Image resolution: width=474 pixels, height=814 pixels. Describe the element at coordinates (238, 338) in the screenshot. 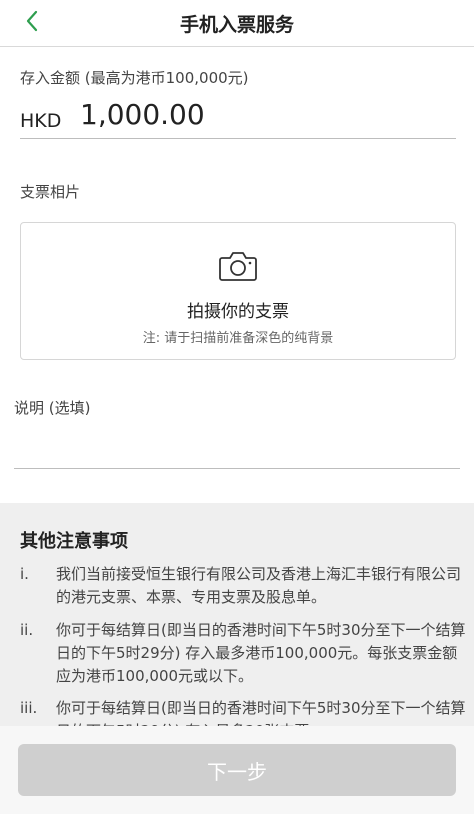

I see `photo-hint: 注: 请于扫描前准备深色的纯背景` at that location.